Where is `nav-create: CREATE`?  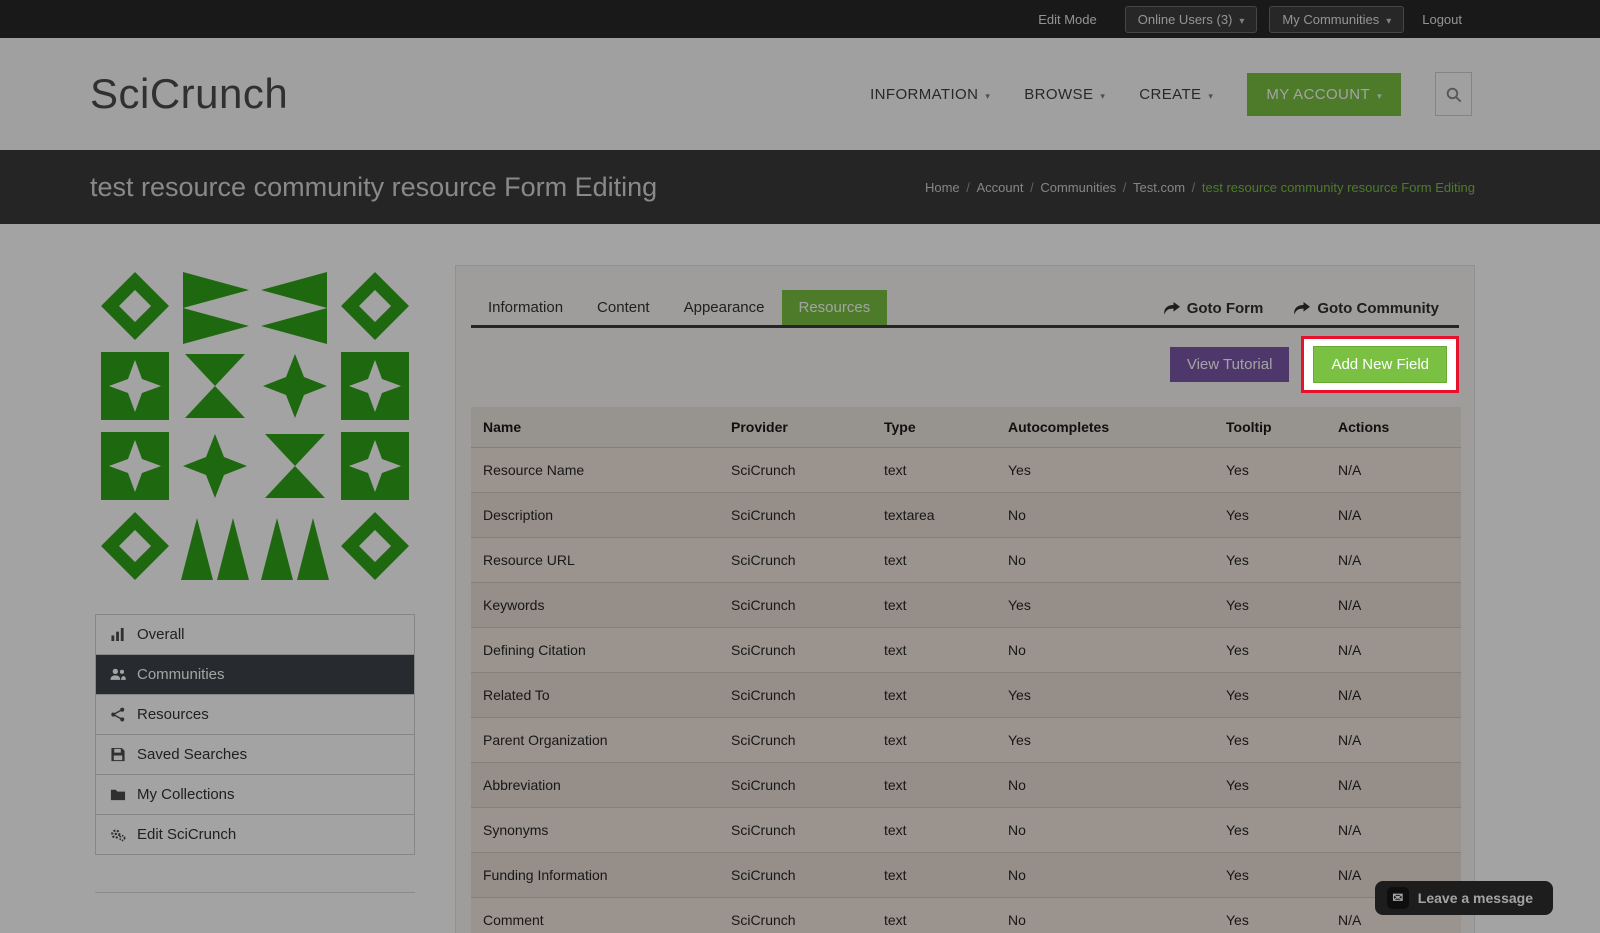
nav-create: CREATE is located at coordinates (1176, 94).